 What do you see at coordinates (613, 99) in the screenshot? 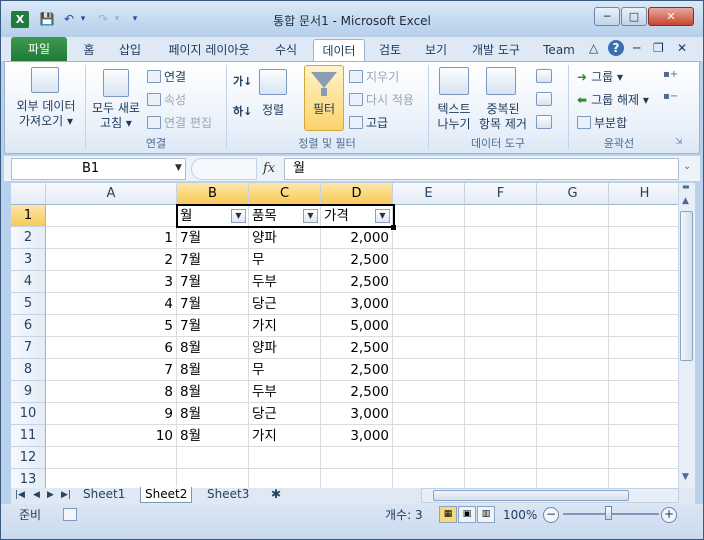
I see `ungroup-button: ⬅ 그룹 해제 ▾` at bounding box center [613, 99].